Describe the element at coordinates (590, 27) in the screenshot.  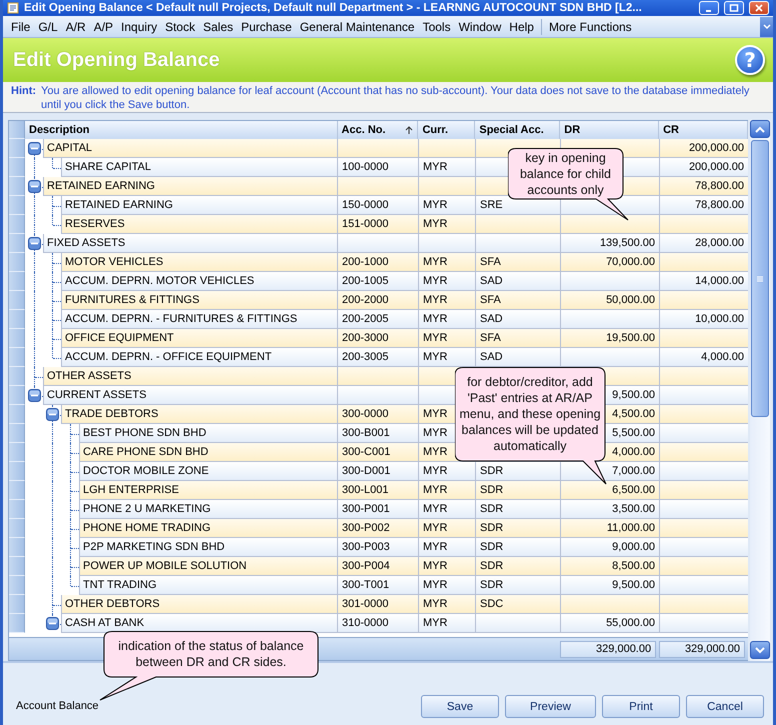
I see `menu-item: More Functions` at that location.